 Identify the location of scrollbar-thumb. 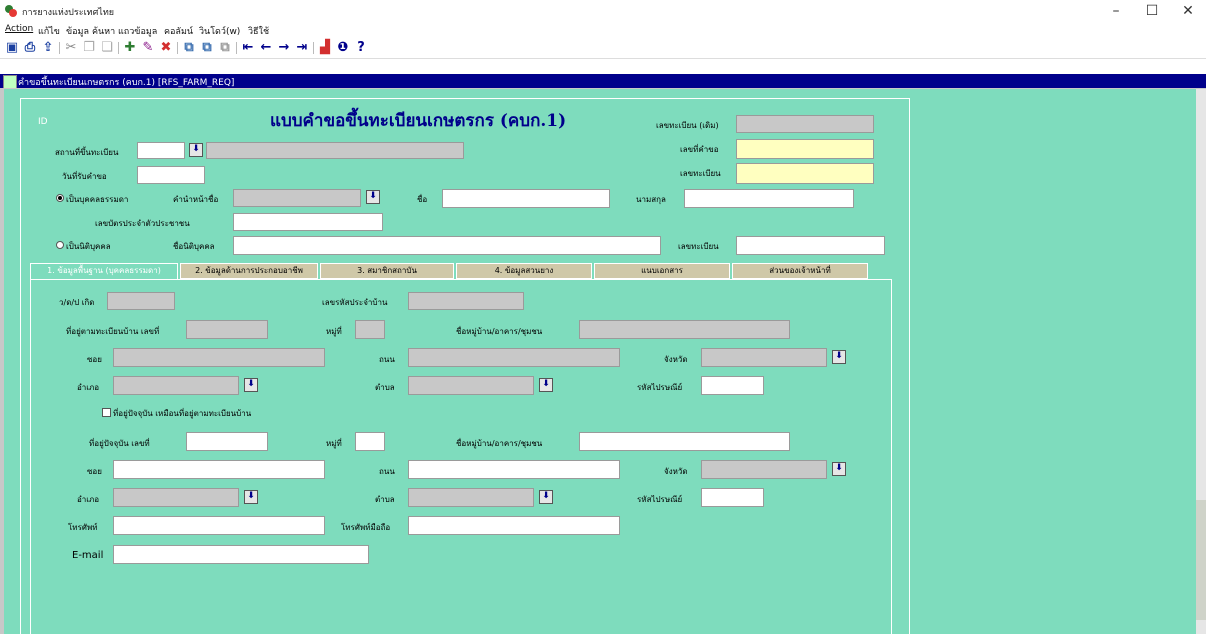
(1201, 560).